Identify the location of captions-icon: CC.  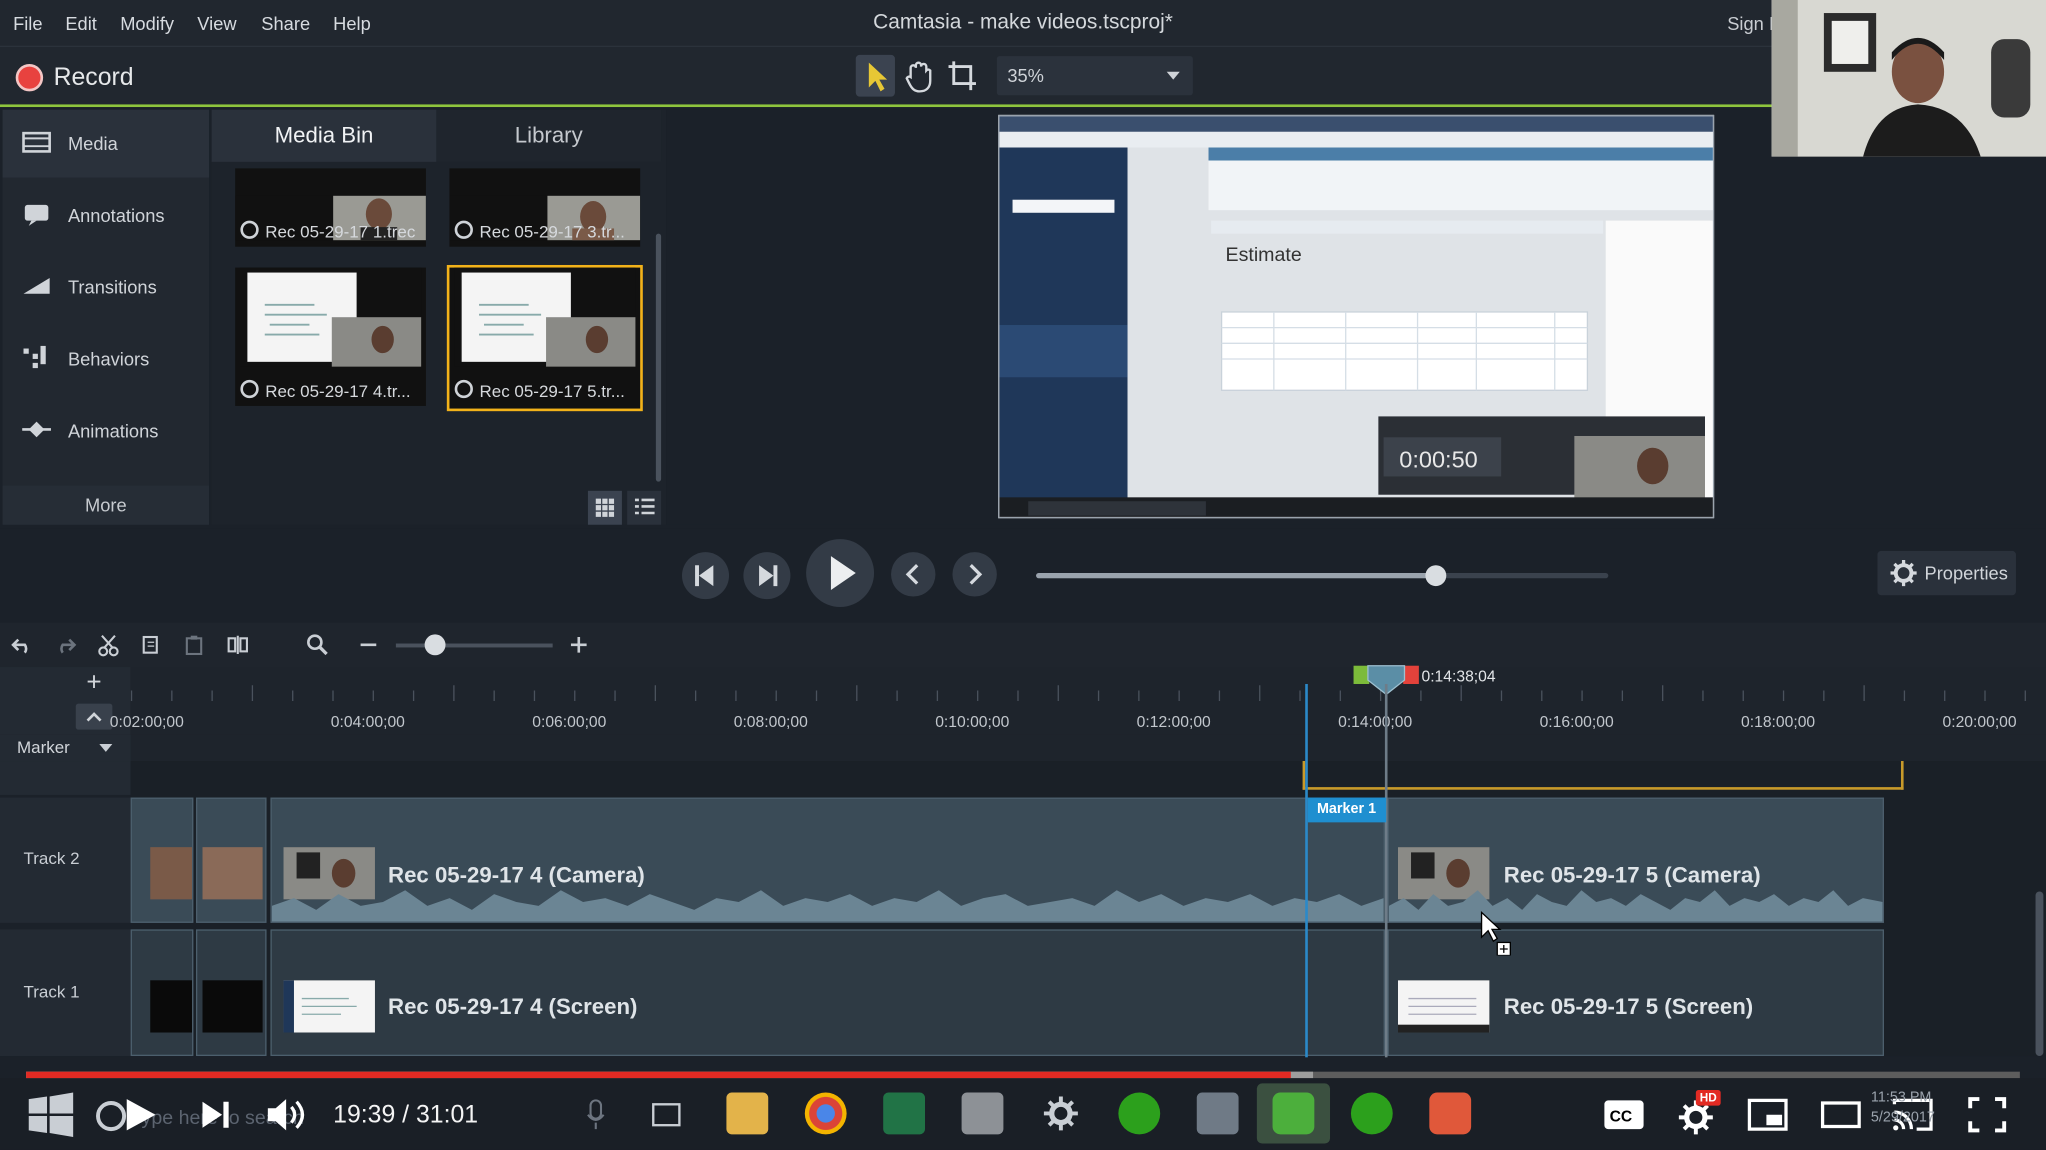
(1624, 1114).